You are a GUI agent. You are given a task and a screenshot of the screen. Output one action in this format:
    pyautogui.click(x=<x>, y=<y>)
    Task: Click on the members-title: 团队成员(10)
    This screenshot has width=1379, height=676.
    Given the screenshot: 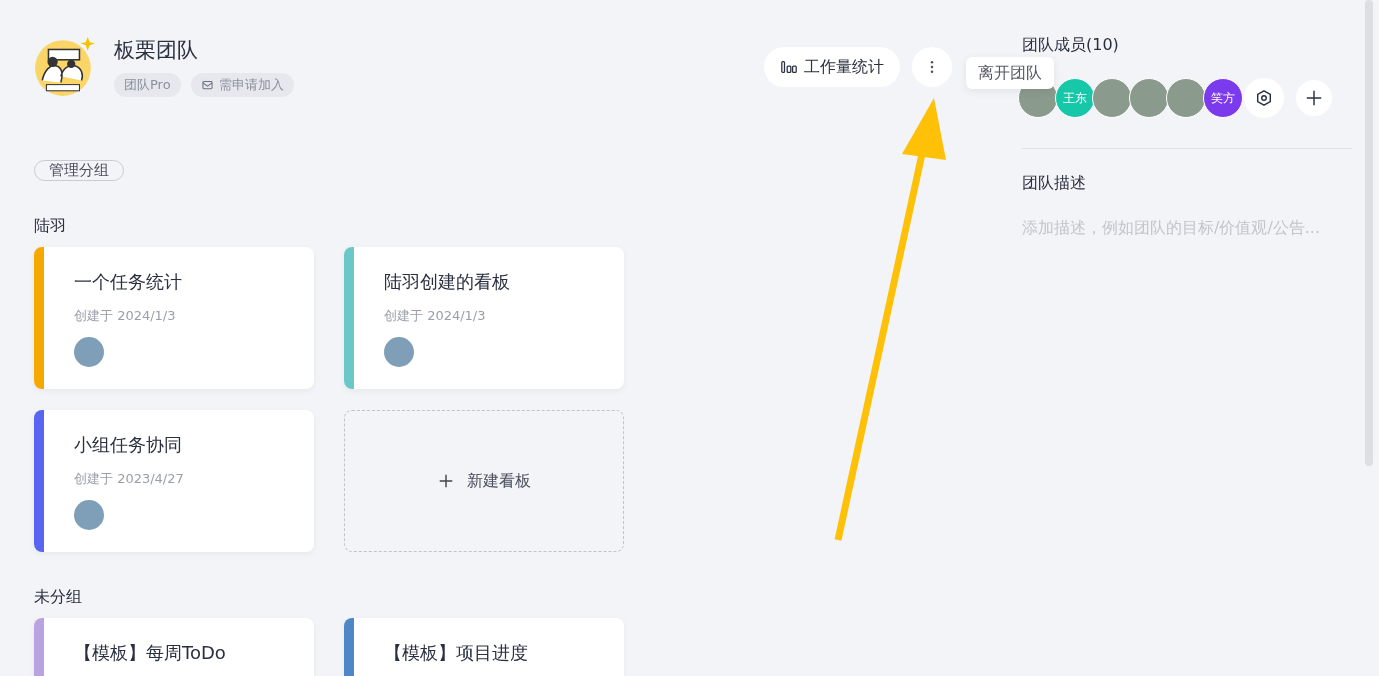 What is the action you would take?
    pyautogui.click(x=1070, y=45)
    